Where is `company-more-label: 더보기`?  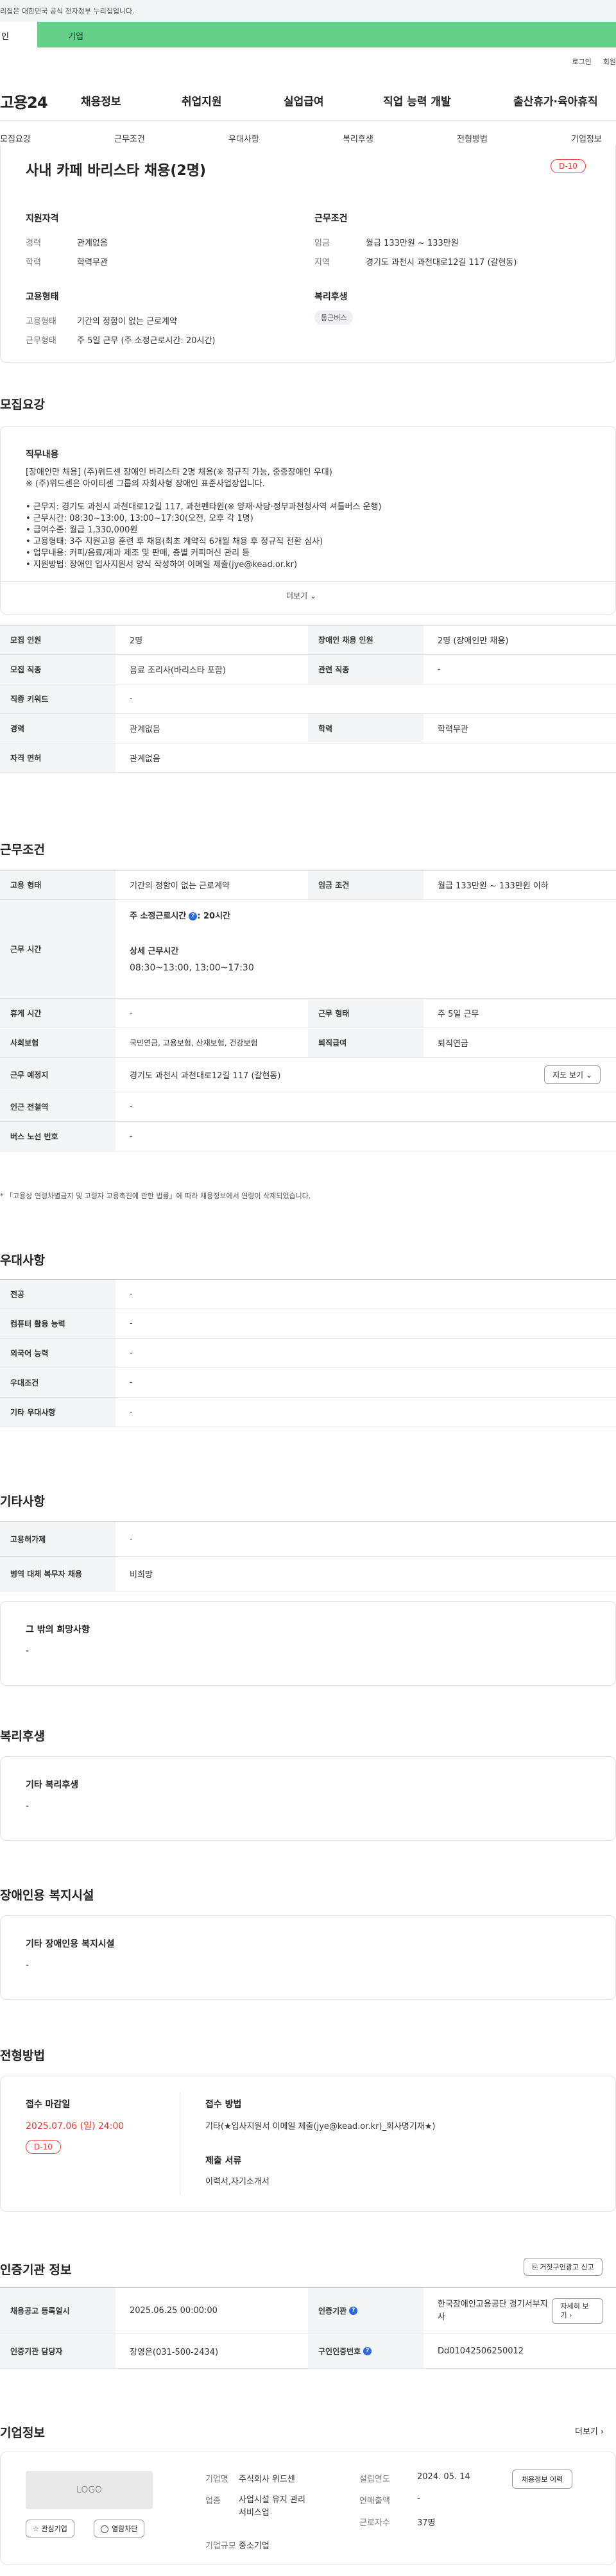 company-more-label: 더보기 is located at coordinates (587, 2432).